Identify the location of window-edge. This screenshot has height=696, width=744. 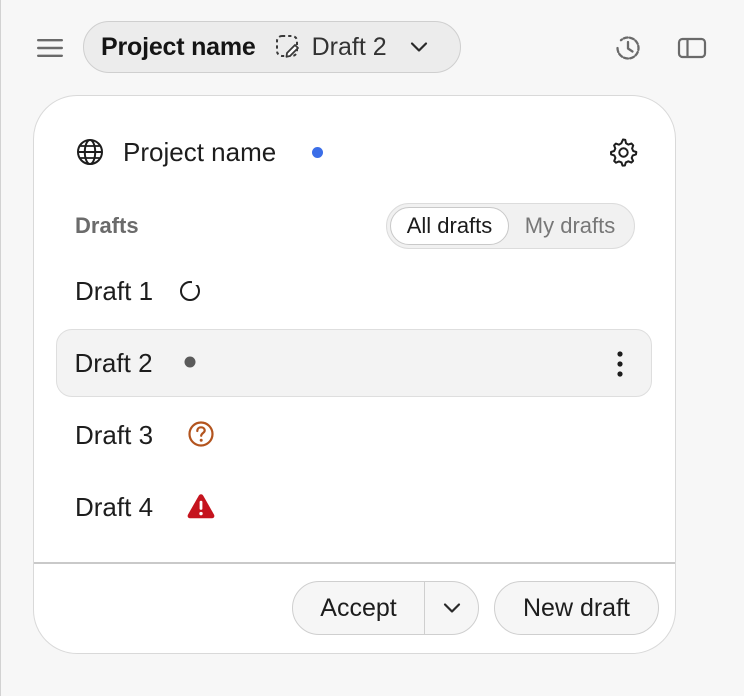
(0, 348).